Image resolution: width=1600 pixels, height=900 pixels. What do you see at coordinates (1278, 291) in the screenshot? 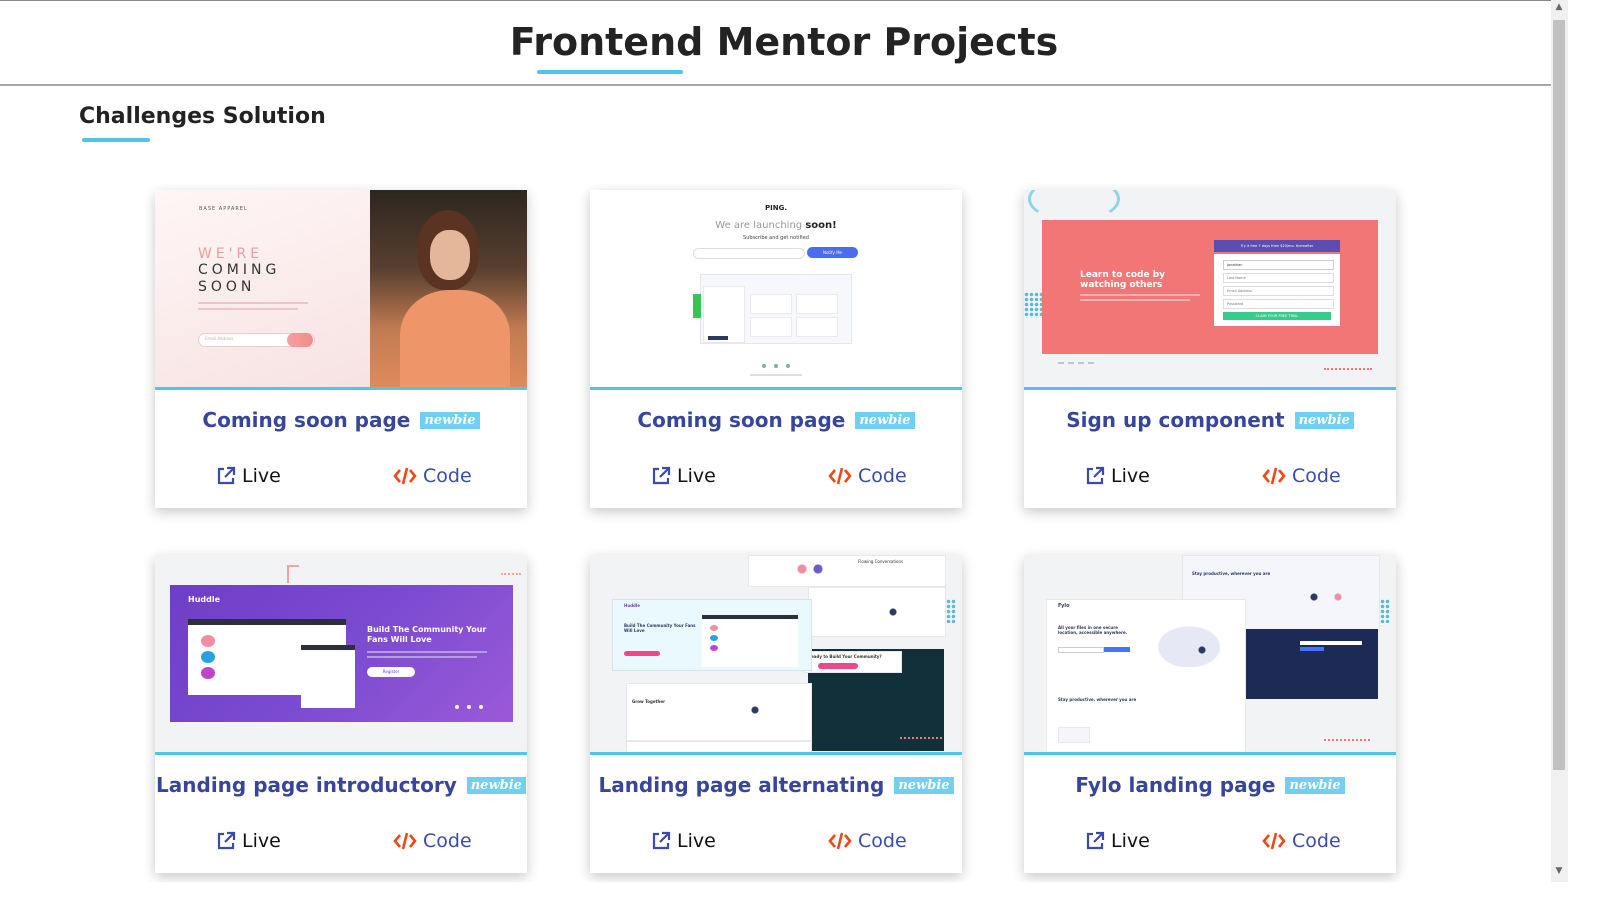
I see `thumb-field3: Email Address` at bounding box center [1278, 291].